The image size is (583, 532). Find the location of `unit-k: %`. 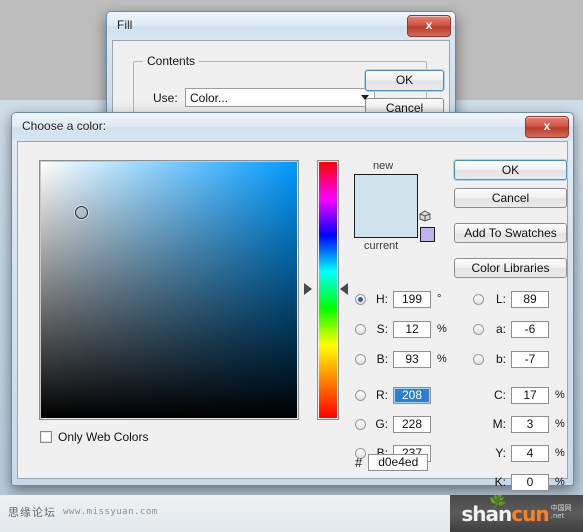

unit-k: % is located at coordinates (560, 482).